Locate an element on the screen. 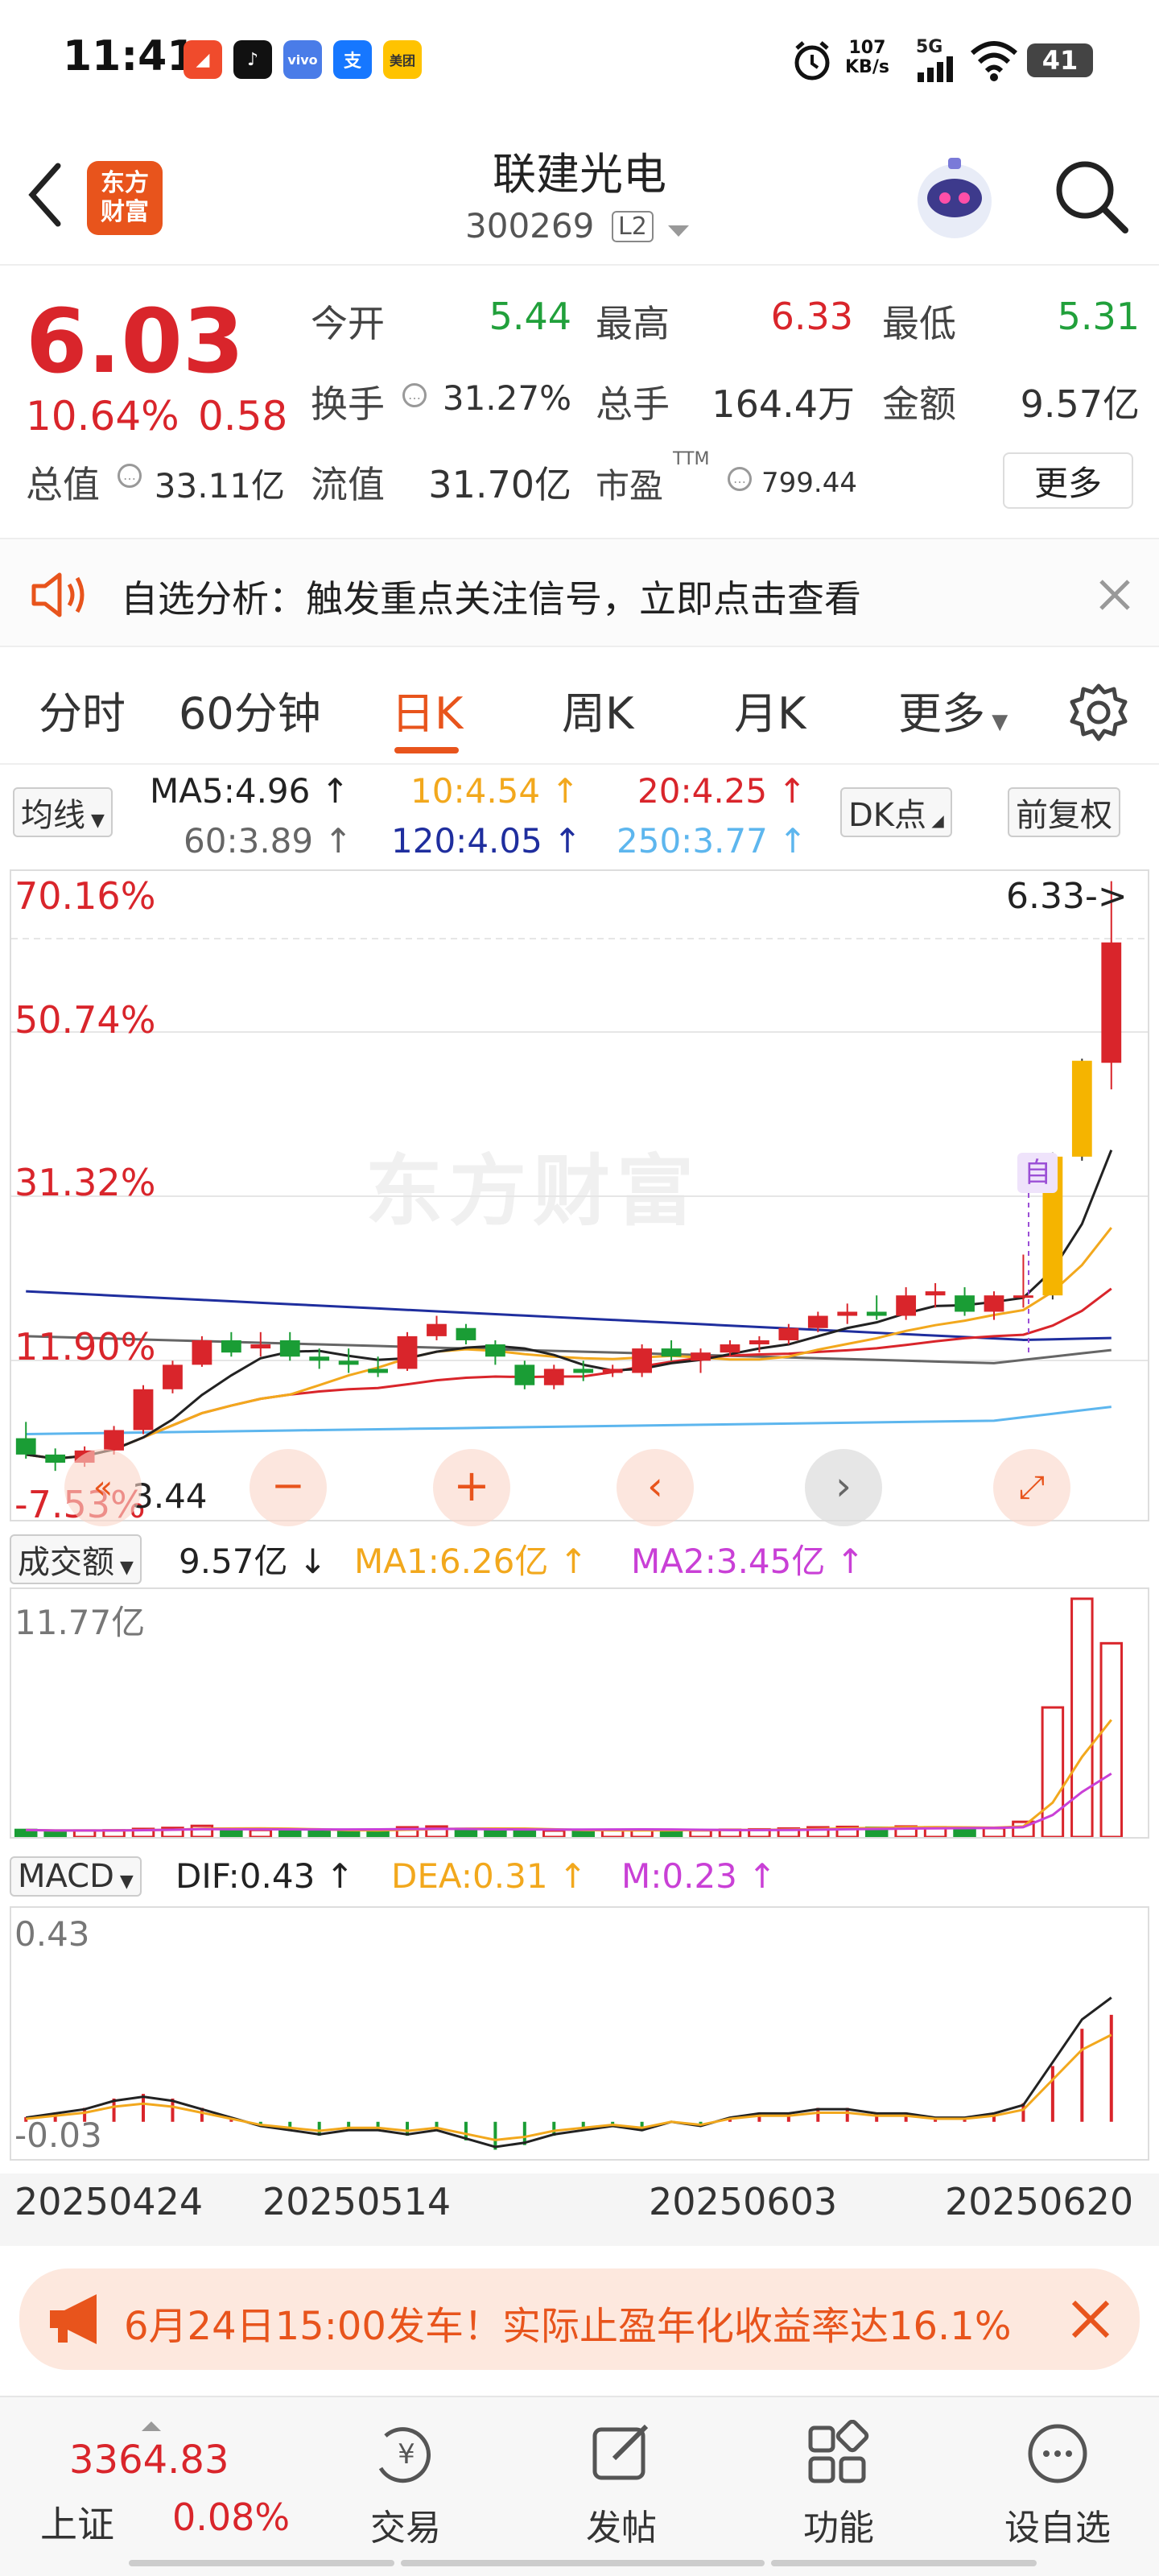 The height and width of the screenshot is (2576, 1159). volume-ma2: MA2:3.45亿 ↑ is located at coordinates (747, 1561).